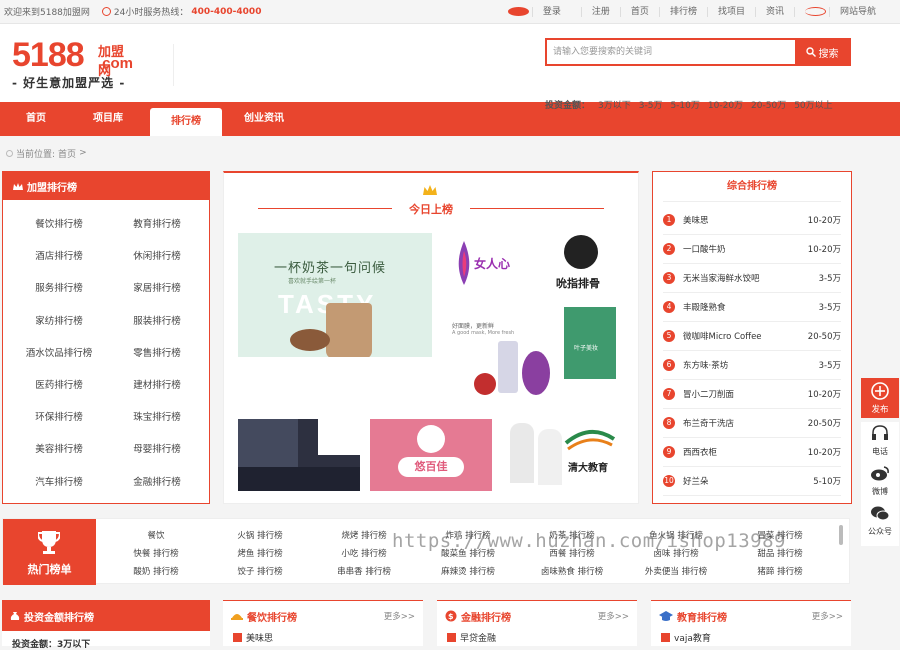  I want to click on hot-link: 外卖便当 排行榜, so click(676, 571).